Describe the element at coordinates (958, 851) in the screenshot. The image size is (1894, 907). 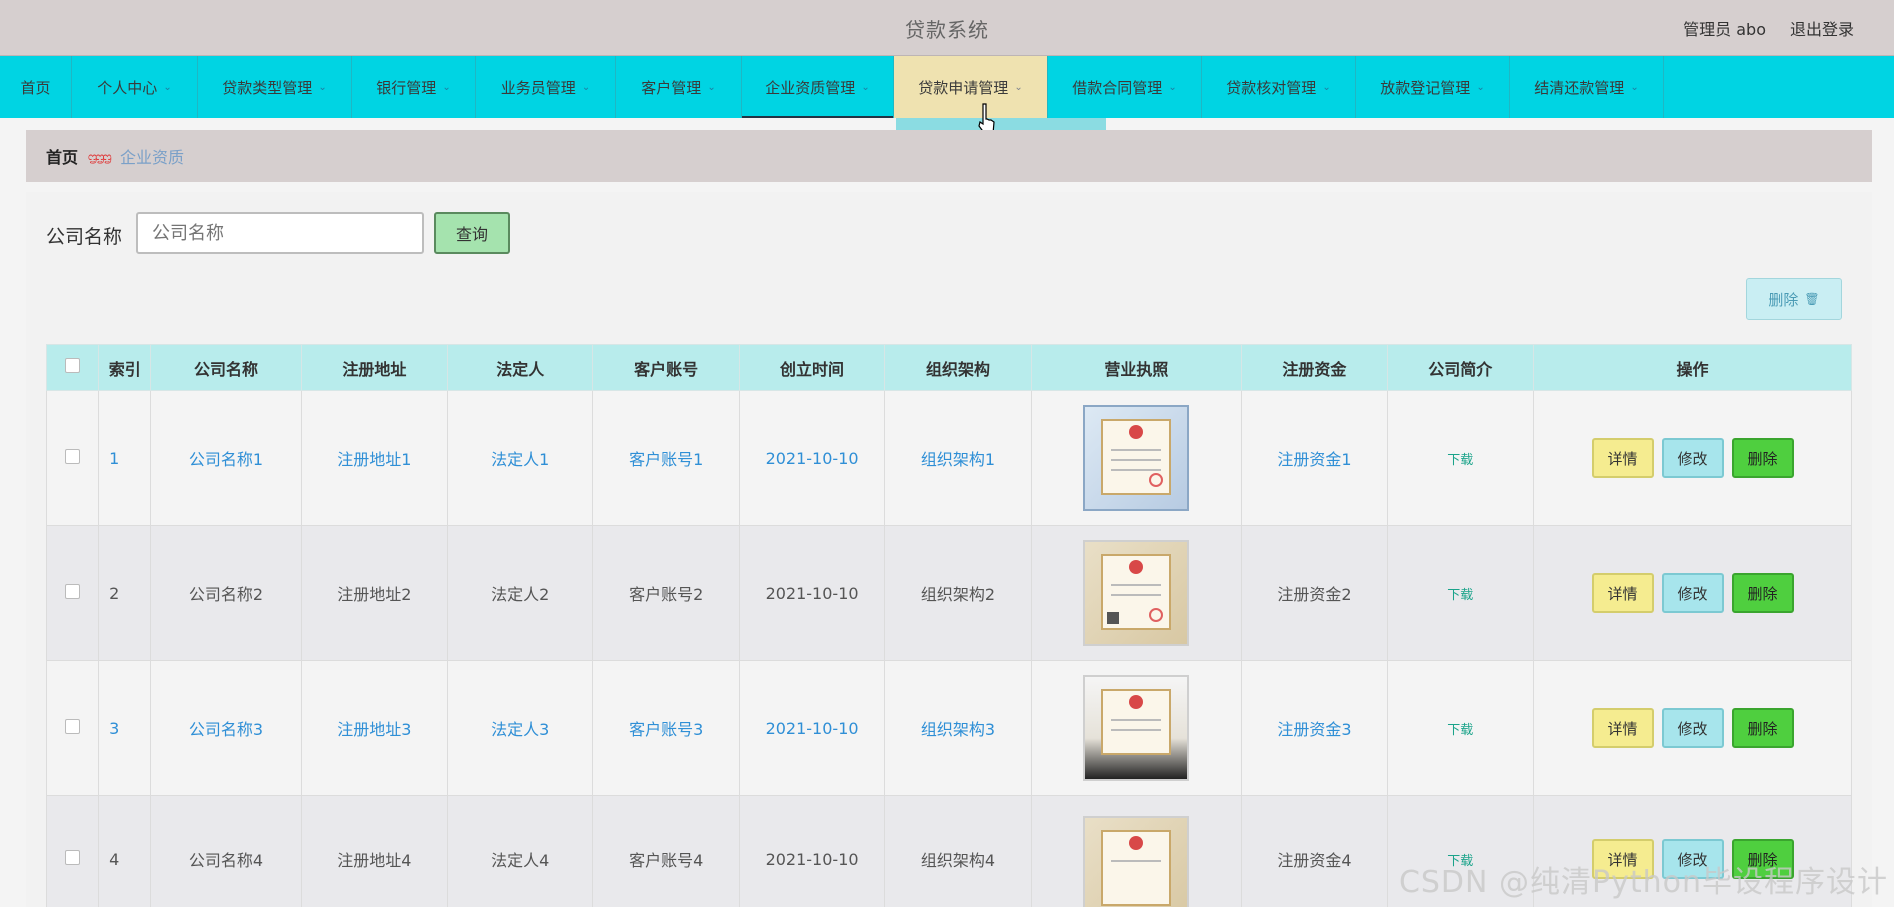
I see `cell-org: 组织架构4` at that location.